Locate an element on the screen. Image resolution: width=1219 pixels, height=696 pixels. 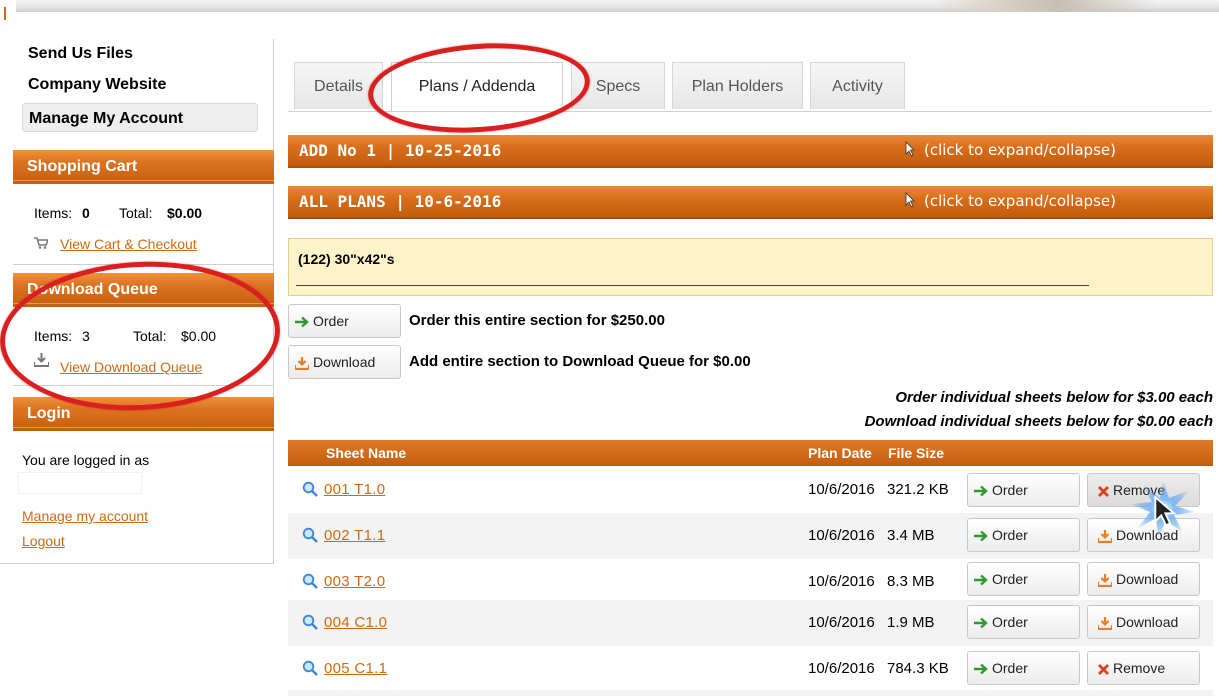
sheet-link: 003 T2.0 is located at coordinates (354, 581).